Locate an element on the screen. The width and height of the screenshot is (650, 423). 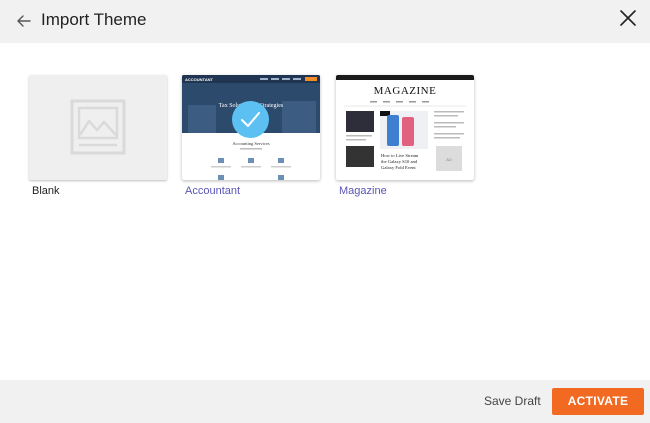
magazine-headline-2: the Galaxy S10 and is located at coordinates (399, 161).